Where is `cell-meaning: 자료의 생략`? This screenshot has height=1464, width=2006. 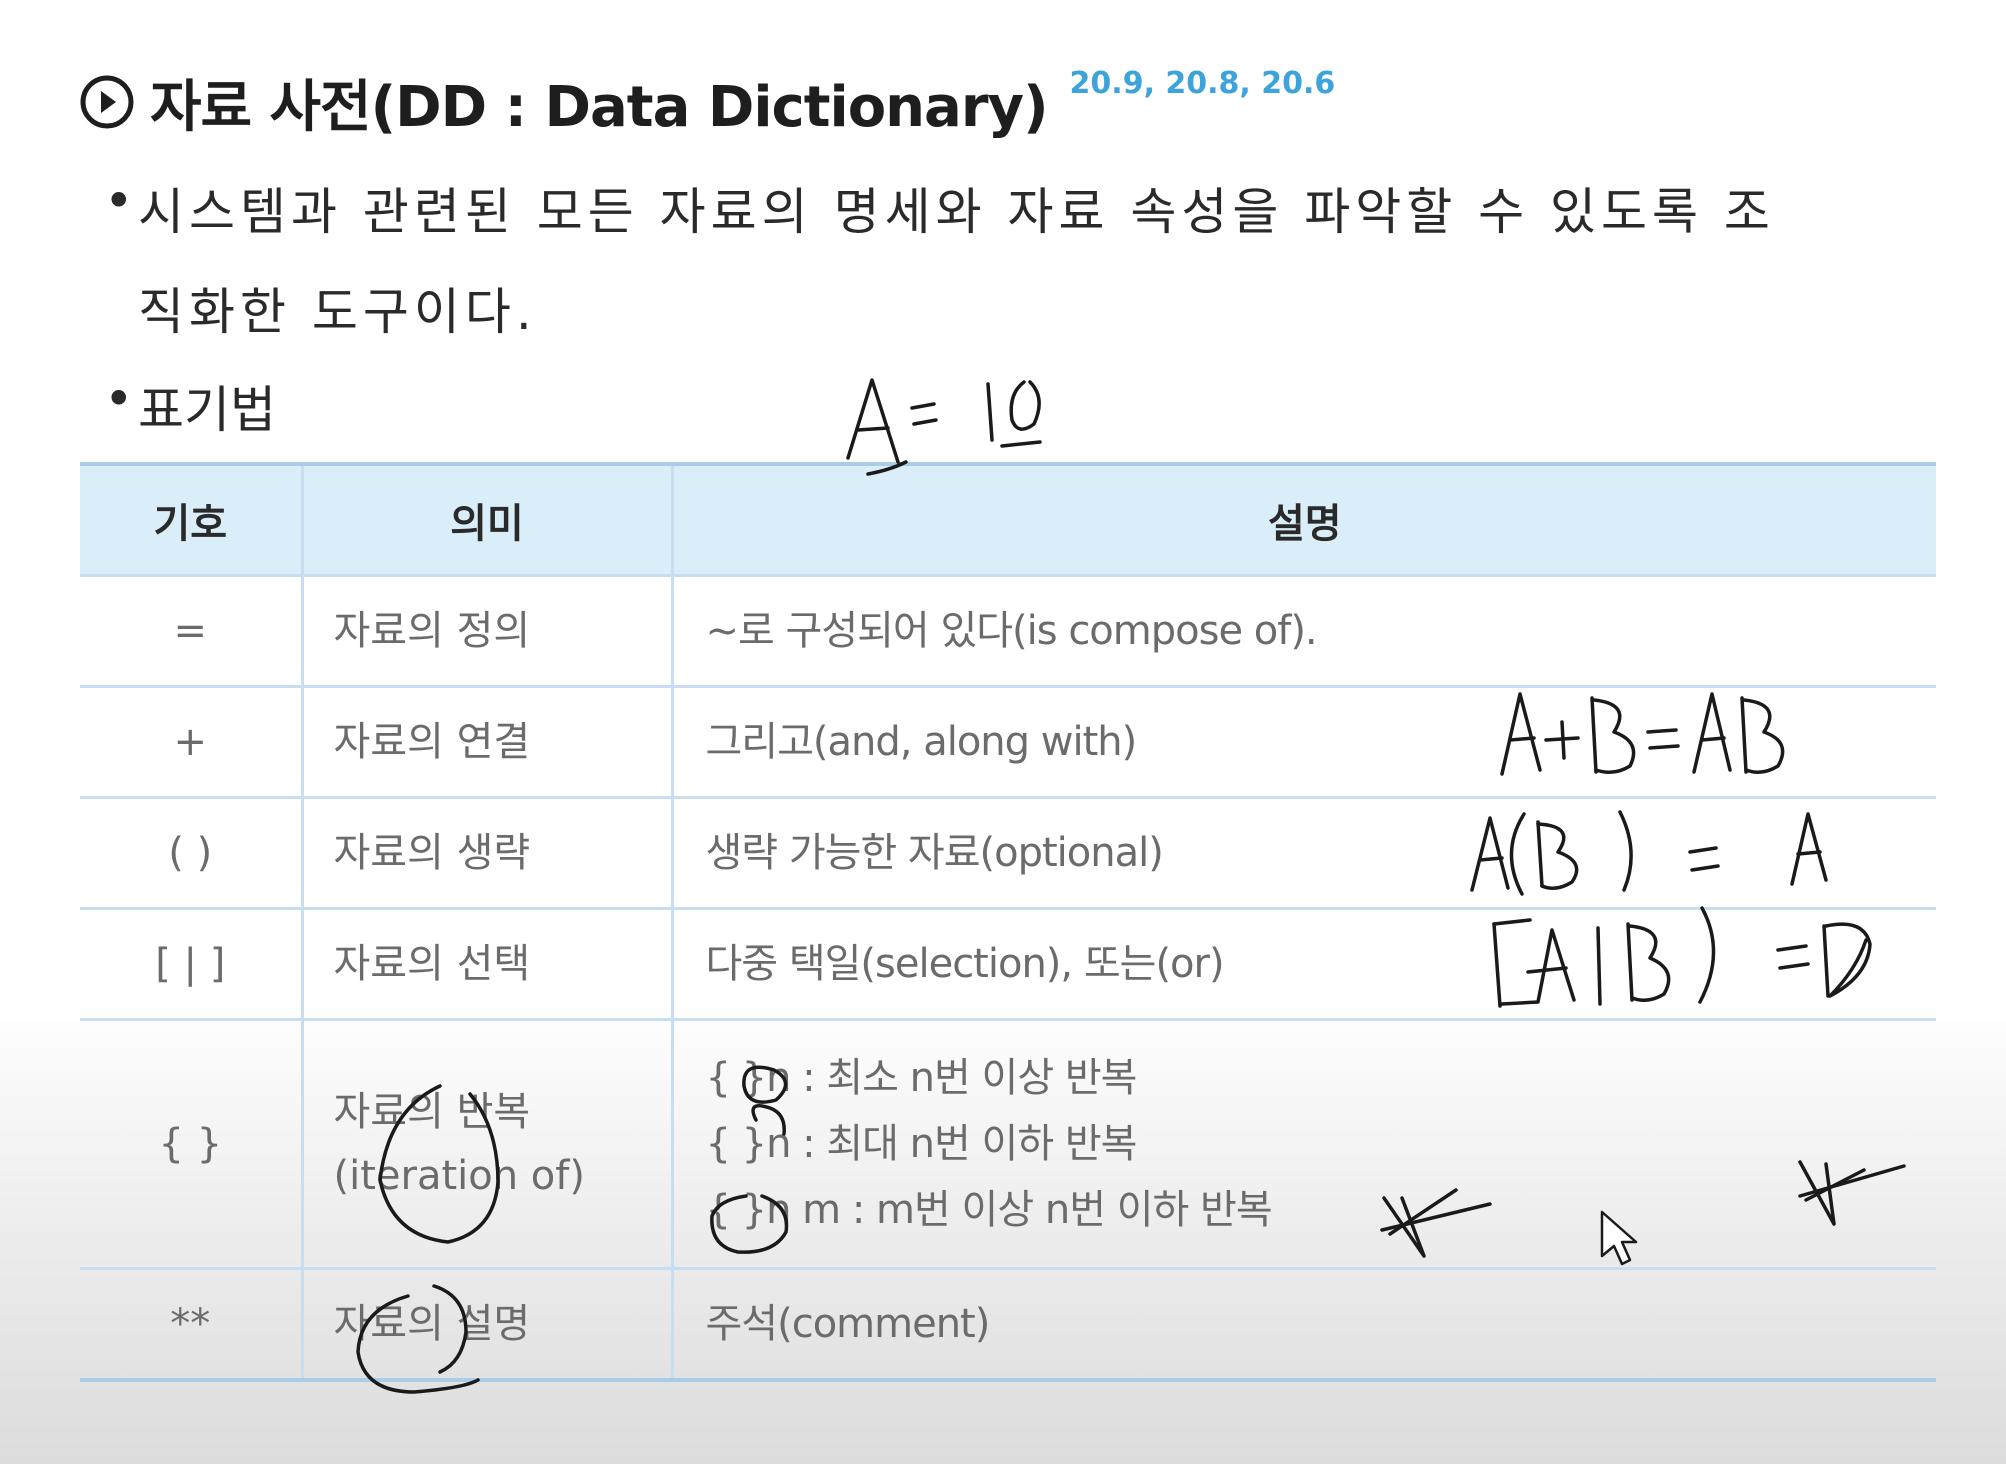 cell-meaning: 자료의 생략 is located at coordinates (487, 853).